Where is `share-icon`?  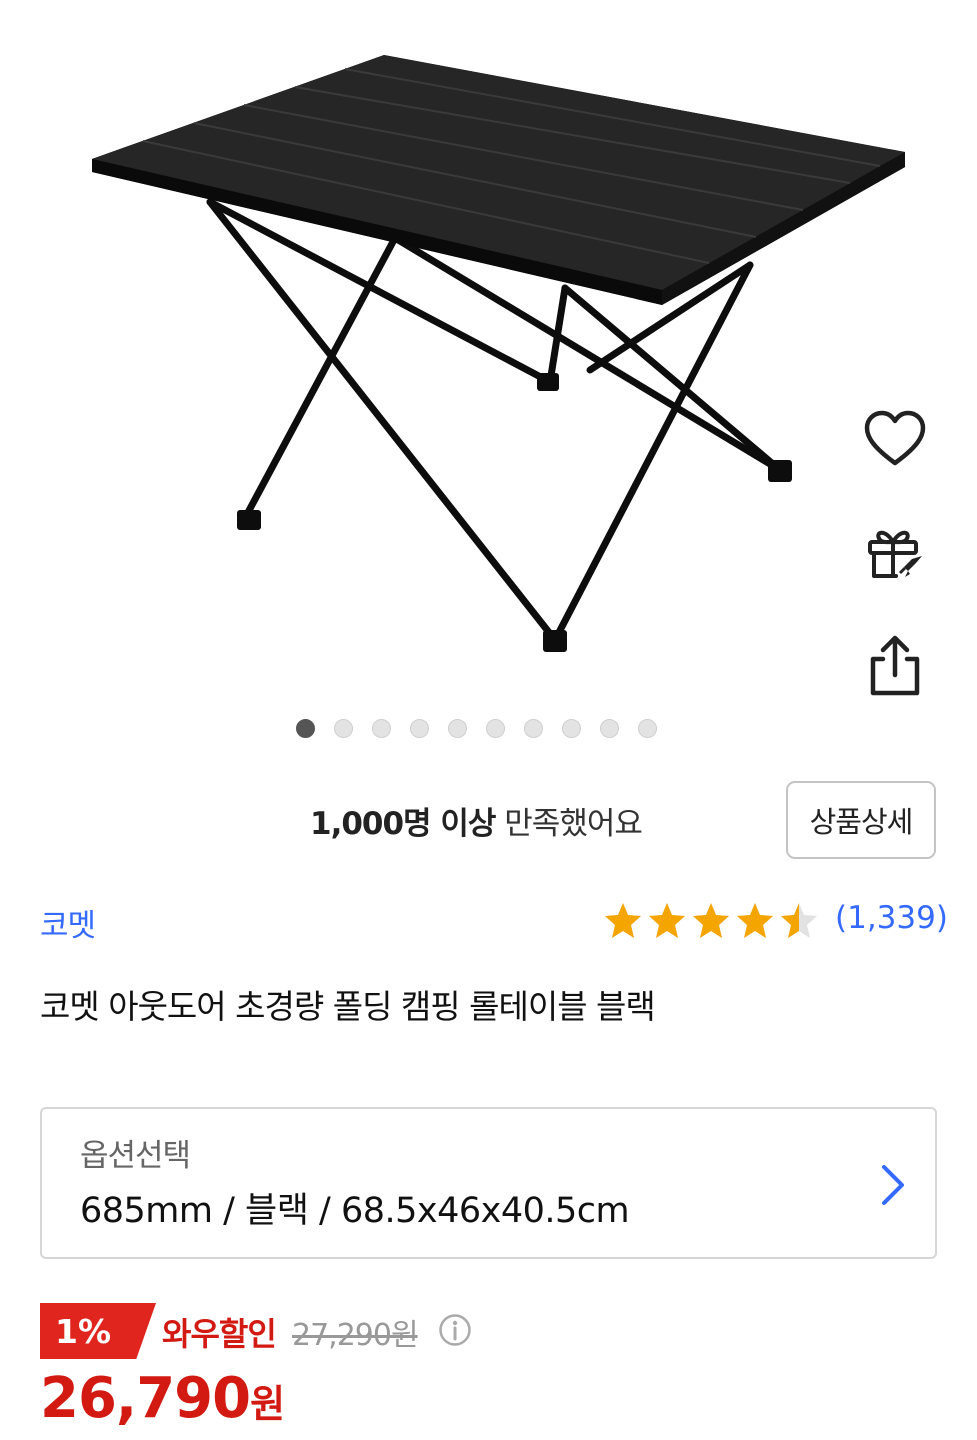
share-icon is located at coordinates (895, 665).